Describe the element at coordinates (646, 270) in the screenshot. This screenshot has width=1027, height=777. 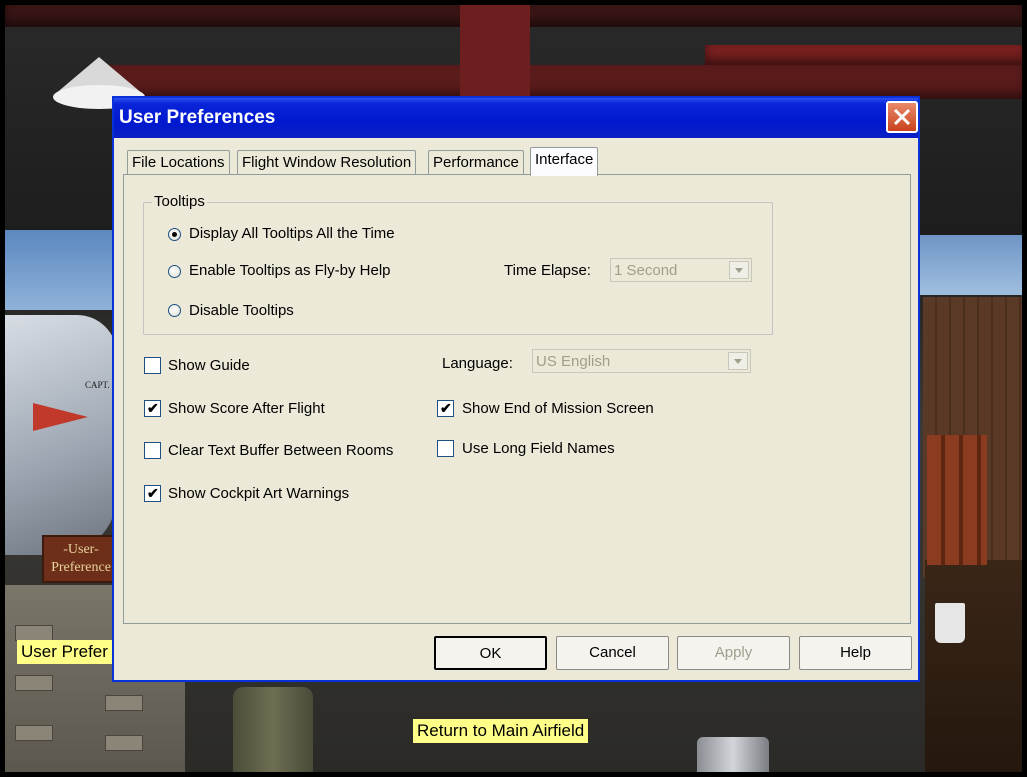
I see `time-elapse-value: 1 Second` at that location.